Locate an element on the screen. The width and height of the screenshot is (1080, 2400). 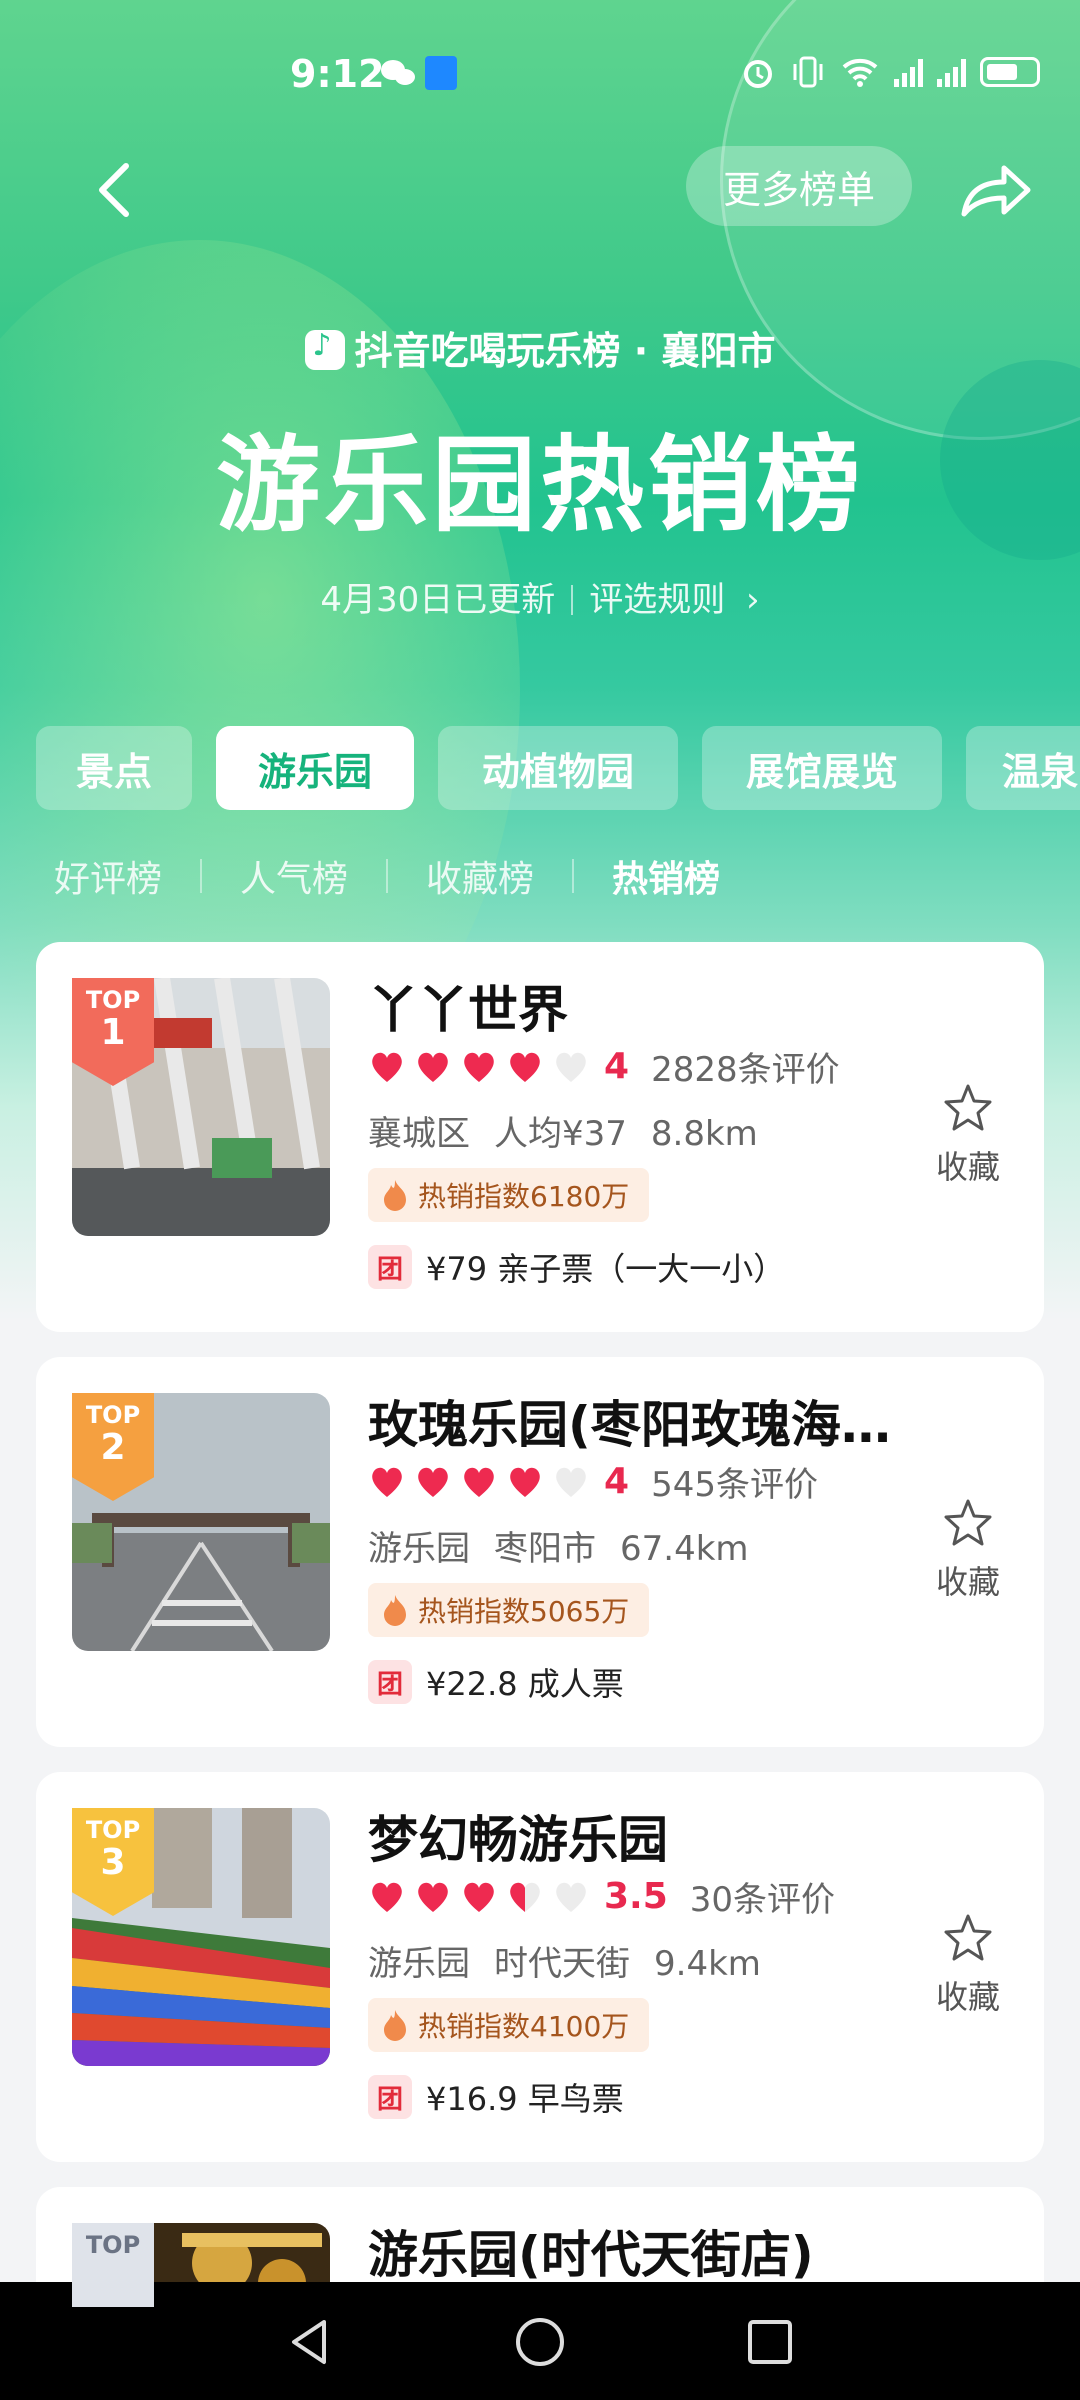
ranking-tabs: 好评榜 人气榜 收藏榜 热销榜 is located at coordinates (387, 876).